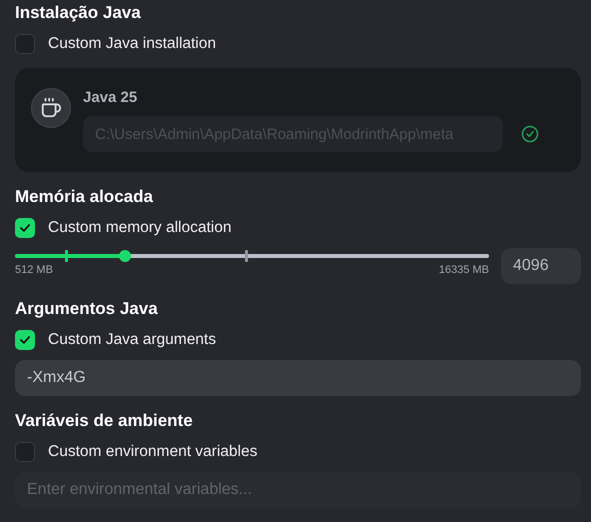 This screenshot has width=591, height=522. I want to click on java-version: Java 25, so click(110, 98).